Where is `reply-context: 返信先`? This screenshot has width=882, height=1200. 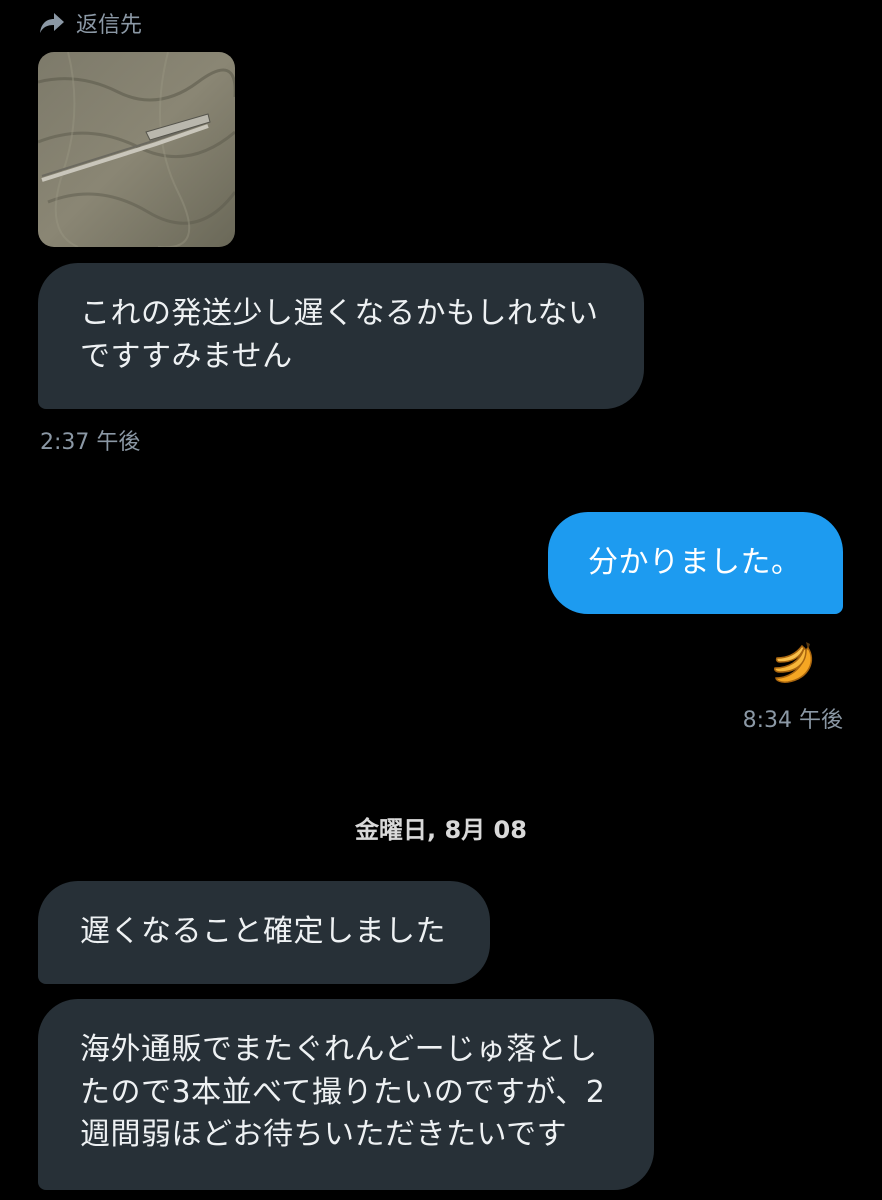
reply-context: 返信先 is located at coordinates (90, 23).